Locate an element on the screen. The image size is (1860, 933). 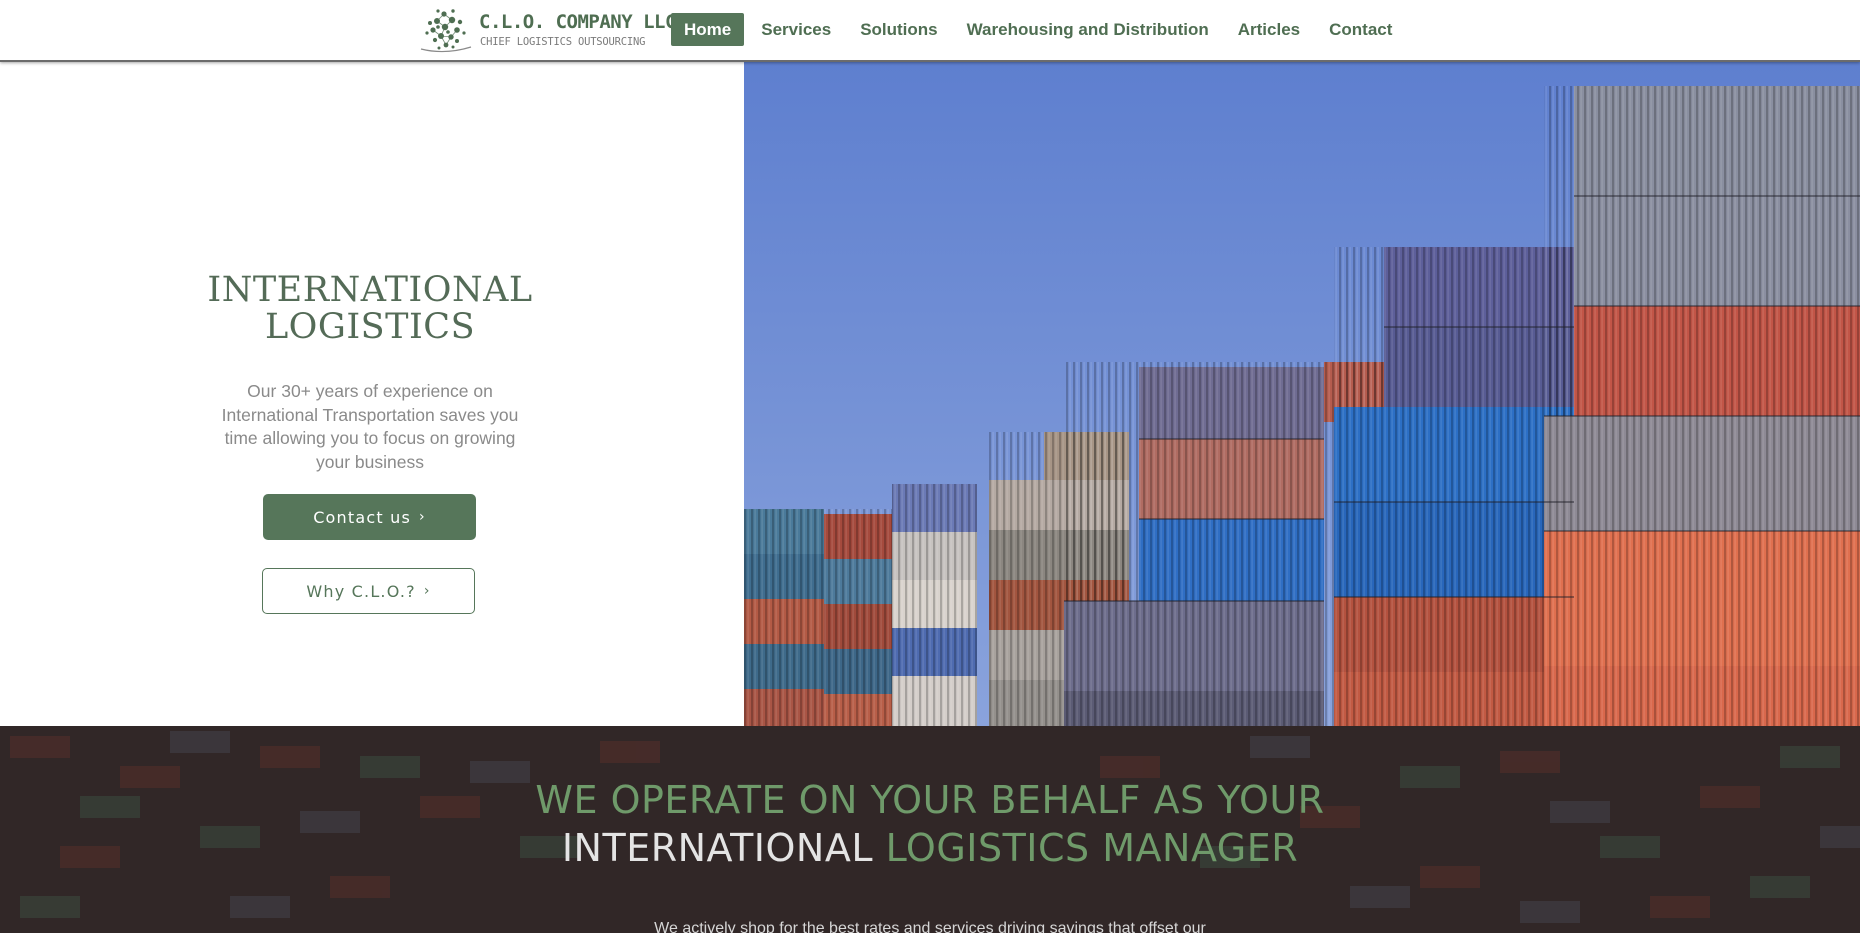
contact-us-button: Contact us › is located at coordinates (369, 517).